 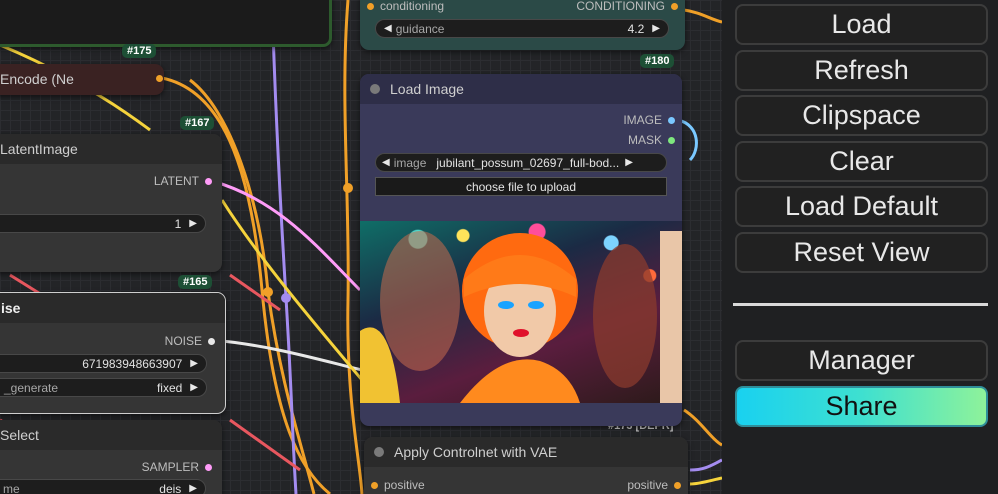 What do you see at coordinates (139, 51) in the screenshot?
I see `node-id-badge: #175` at bounding box center [139, 51].